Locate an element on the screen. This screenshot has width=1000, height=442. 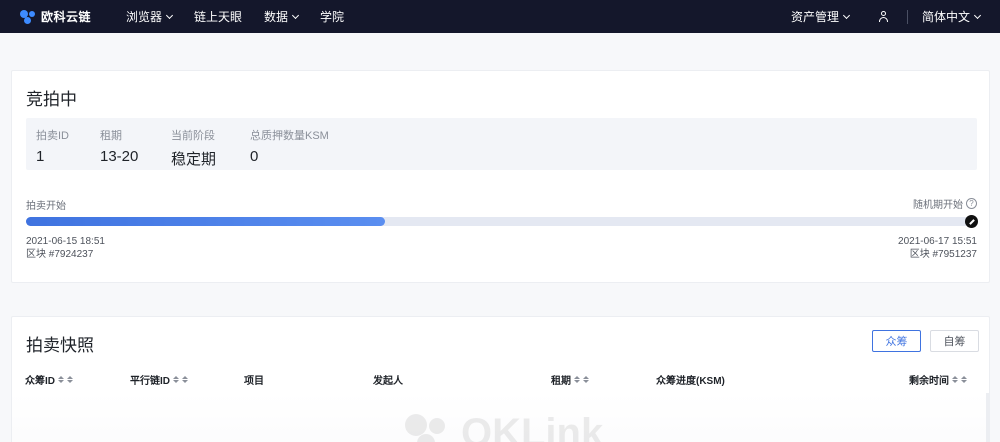
auction-progress-bar is located at coordinates (498, 221).